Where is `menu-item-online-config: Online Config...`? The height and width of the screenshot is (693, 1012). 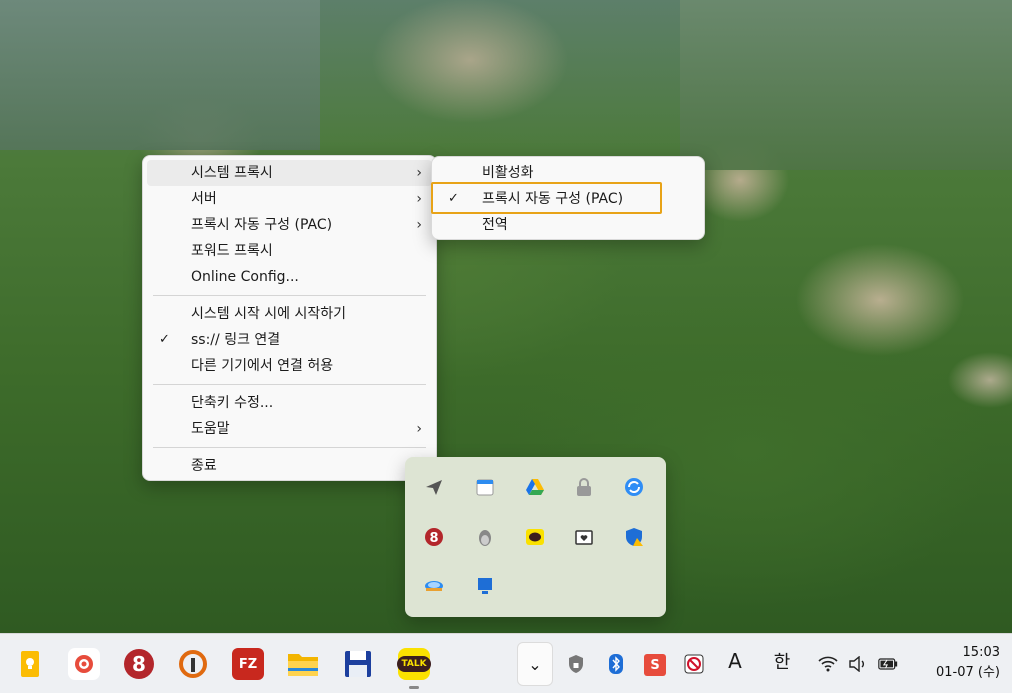
menu-item-online-config: Online Config... is located at coordinates (289, 277).